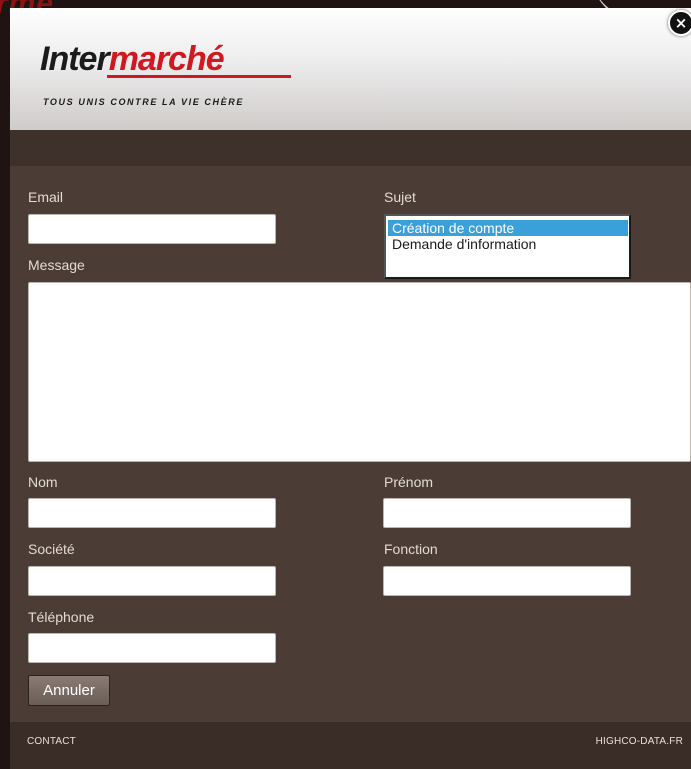 The width and height of the screenshot is (691, 769). Describe the element at coordinates (507, 513) in the screenshot. I see `first-name-field` at that location.